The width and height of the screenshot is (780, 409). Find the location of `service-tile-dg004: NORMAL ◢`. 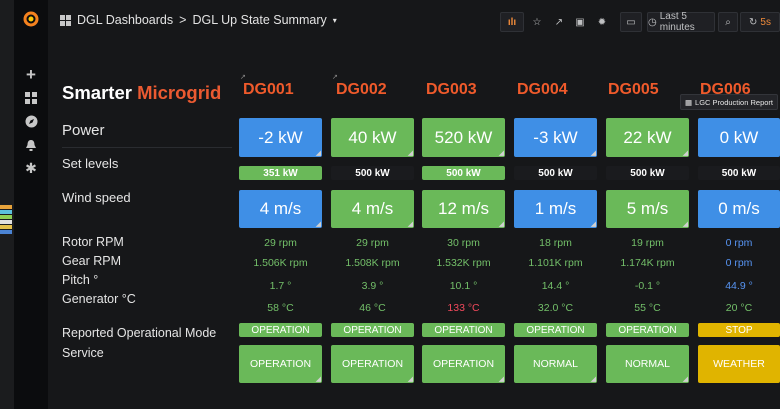

service-tile-dg004: NORMAL ◢ is located at coordinates (555, 364).